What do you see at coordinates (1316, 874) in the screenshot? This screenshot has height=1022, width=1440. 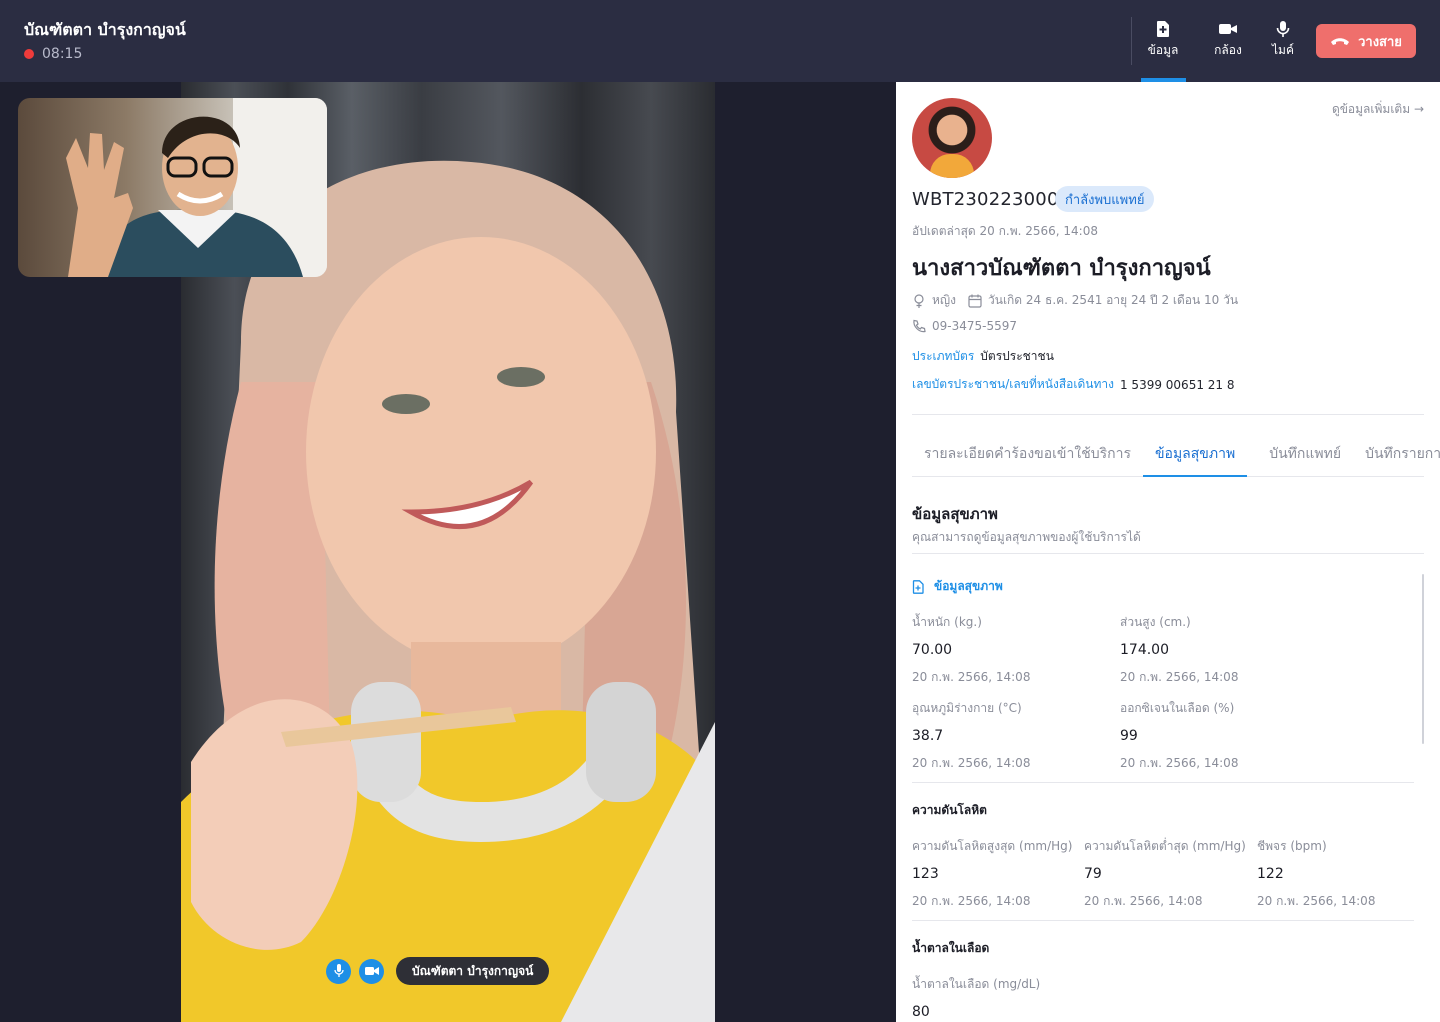 I see `pulse-rate: ชีพจร (bpm) 122 20 ก.พ. 2566, 14:08` at bounding box center [1316, 874].